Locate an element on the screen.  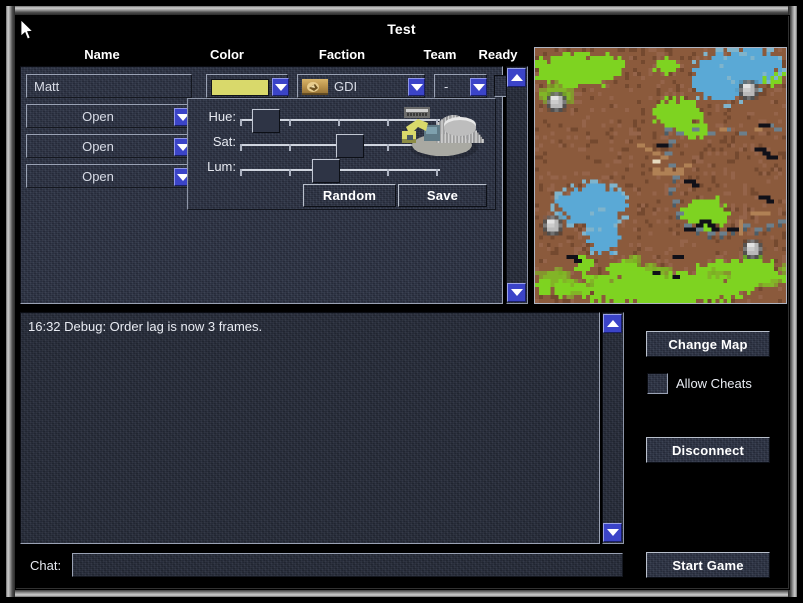
lum-slider-label: Lum: is located at coordinates (221, 166).